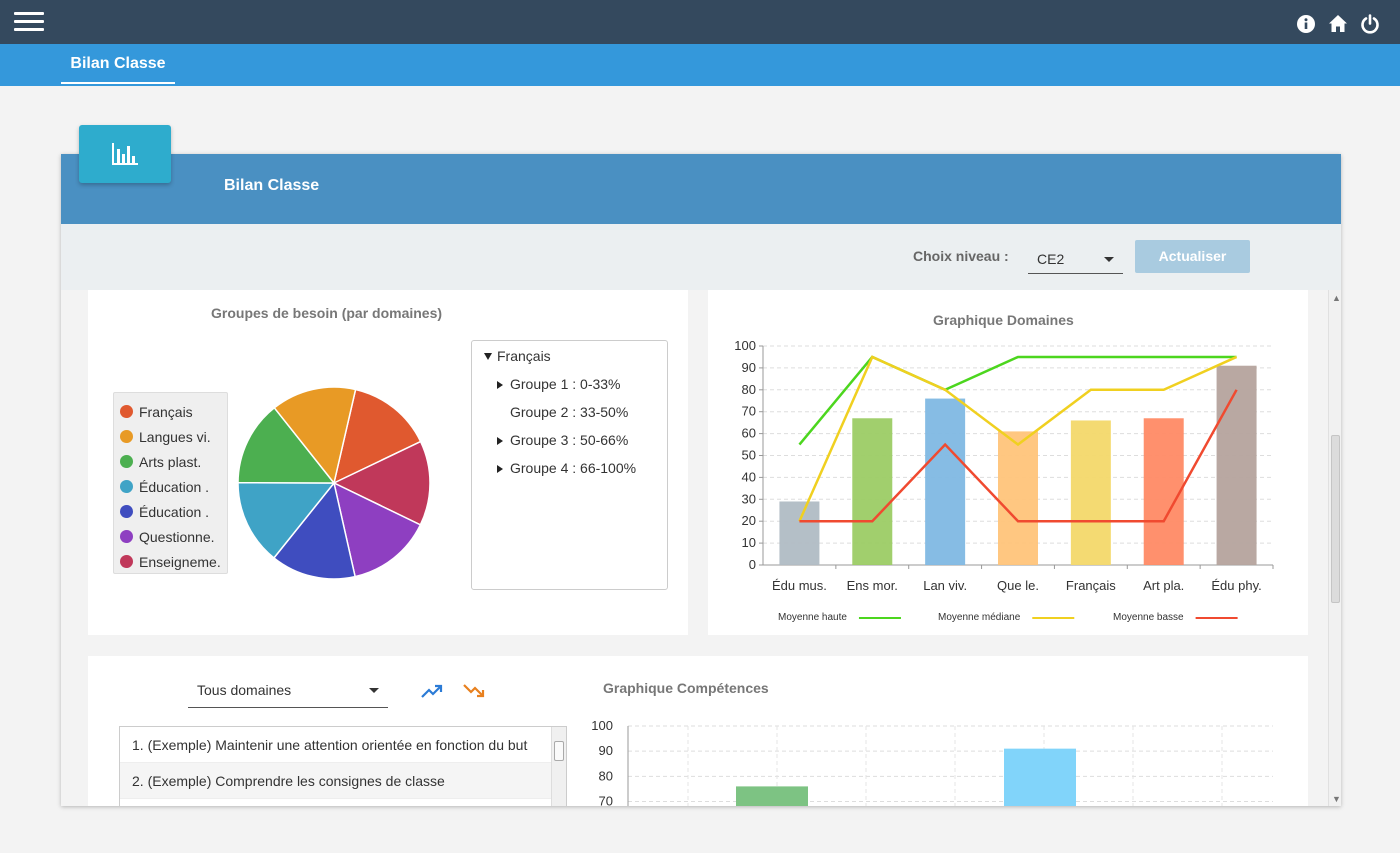 This screenshot has width=1400, height=853. I want to click on y-tick-label: 70, so click(749, 411).